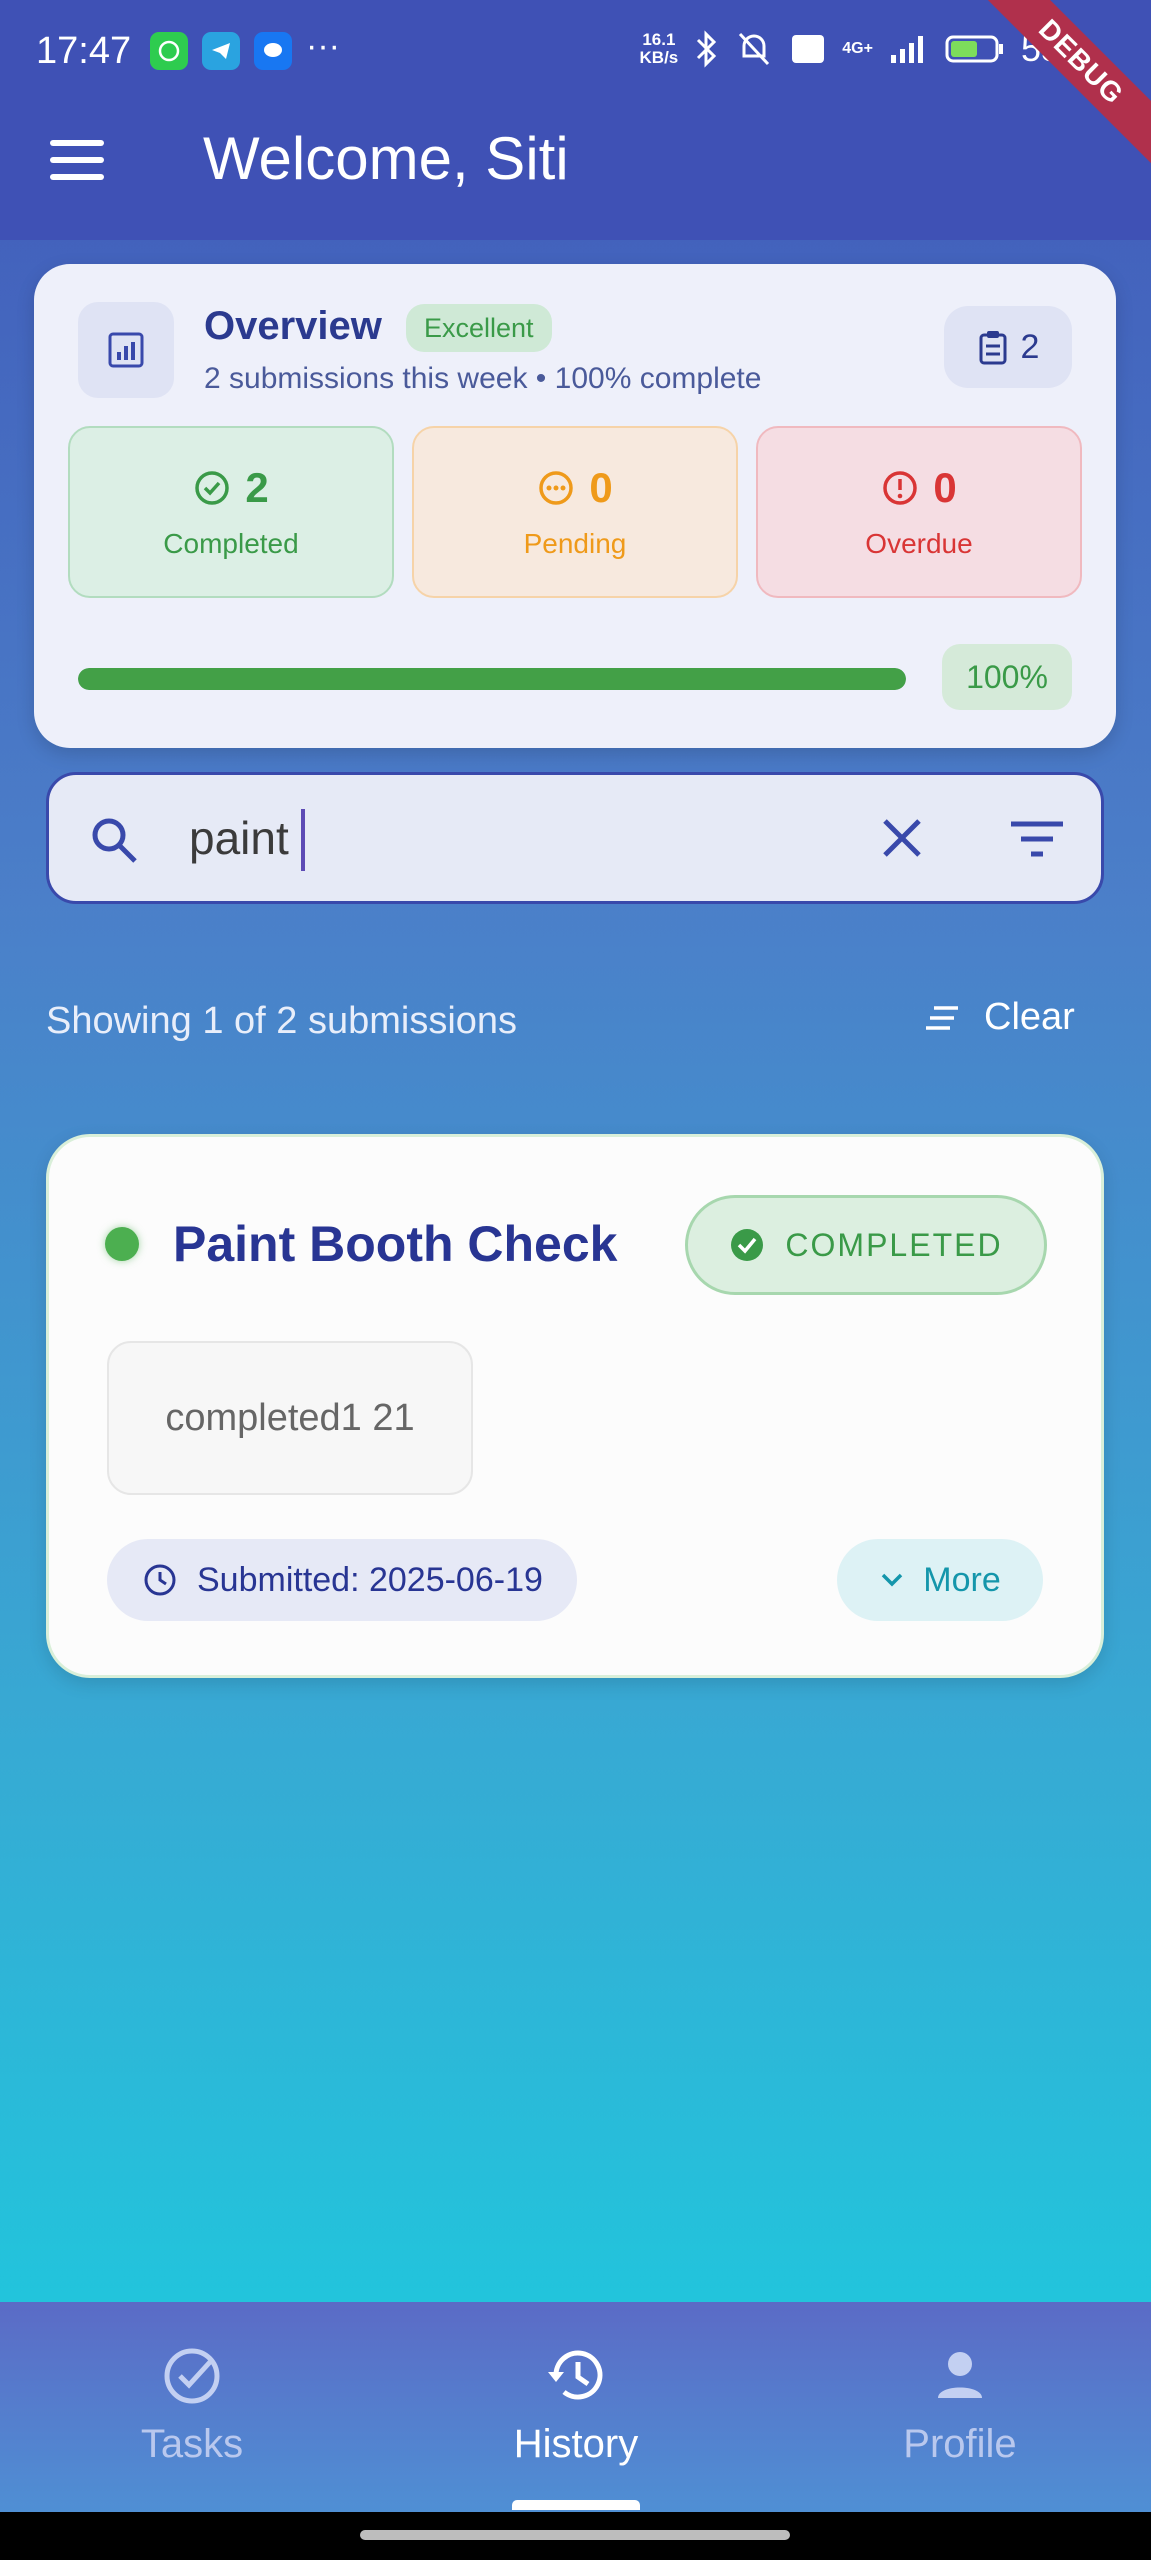 The width and height of the screenshot is (1151, 2560). I want to click on performance-badge: Excellent, so click(479, 328).